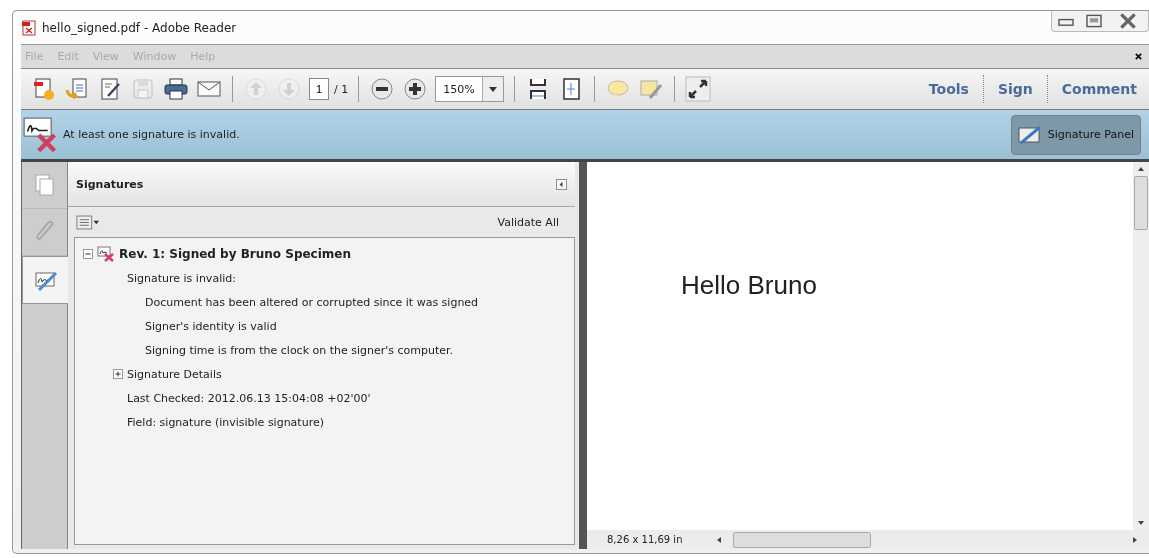 This screenshot has height=558, width=1149. Describe the element at coordinates (249, 398) in the screenshot. I see `tree-item: Last Checked: 2012.06.13 15:04:08 +02'00'` at that location.